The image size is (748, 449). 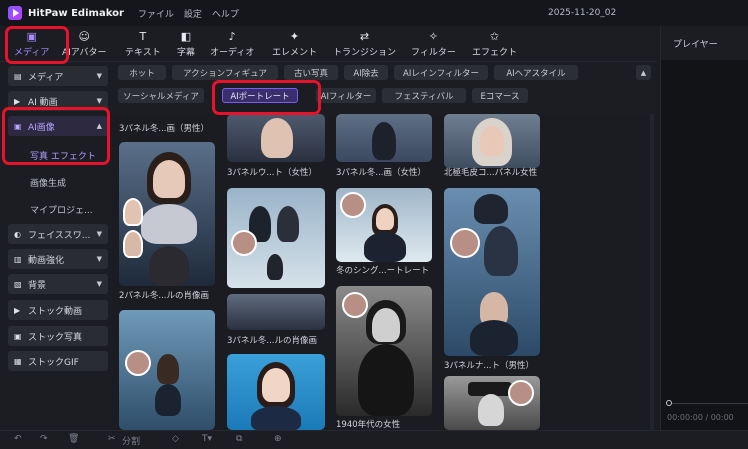 What do you see at coordinates (58, 361) in the screenshot?
I see `sidebar-item-stock-gif: ▦ ストックGIF` at bounding box center [58, 361].